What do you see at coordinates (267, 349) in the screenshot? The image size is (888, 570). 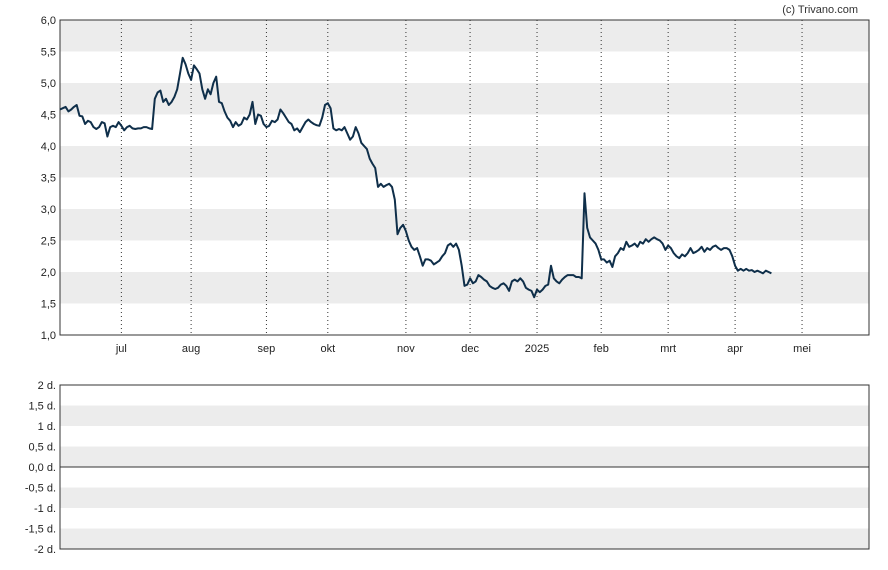 I see `x-tick-label: sep` at bounding box center [267, 349].